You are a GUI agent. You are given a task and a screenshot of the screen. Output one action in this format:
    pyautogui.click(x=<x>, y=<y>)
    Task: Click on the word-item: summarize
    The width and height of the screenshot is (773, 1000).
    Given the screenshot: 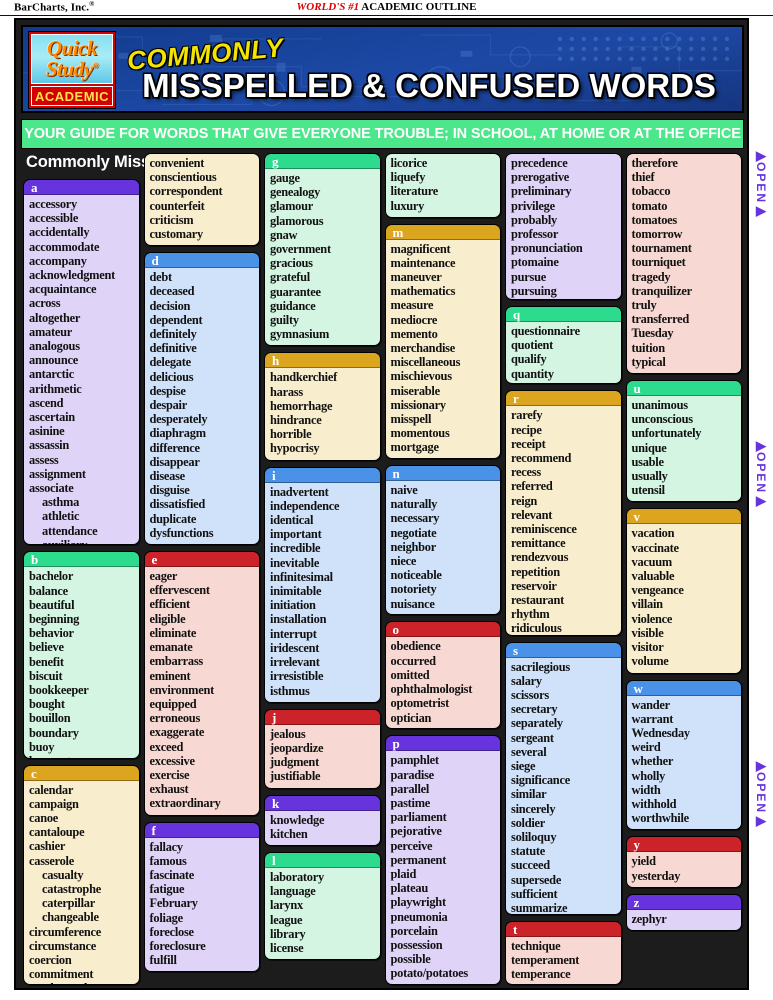 What is the action you would take?
    pyautogui.click(x=539, y=908)
    